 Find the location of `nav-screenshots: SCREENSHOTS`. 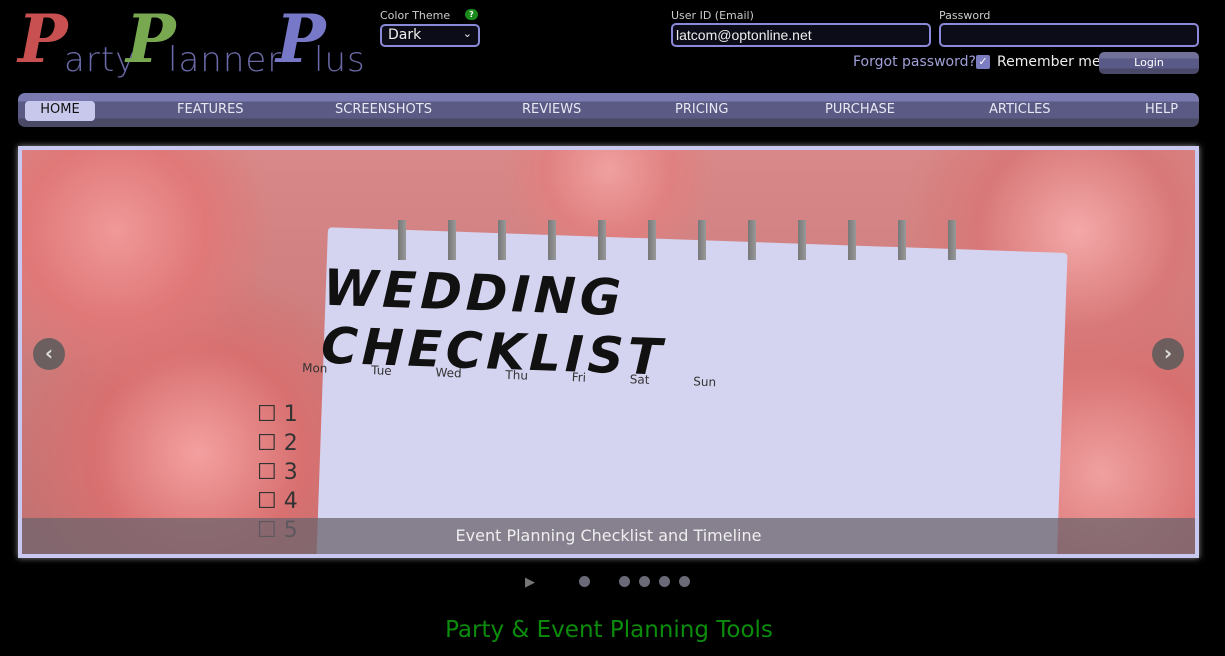

nav-screenshots: SCREENSHOTS is located at coordinates (383, 111).